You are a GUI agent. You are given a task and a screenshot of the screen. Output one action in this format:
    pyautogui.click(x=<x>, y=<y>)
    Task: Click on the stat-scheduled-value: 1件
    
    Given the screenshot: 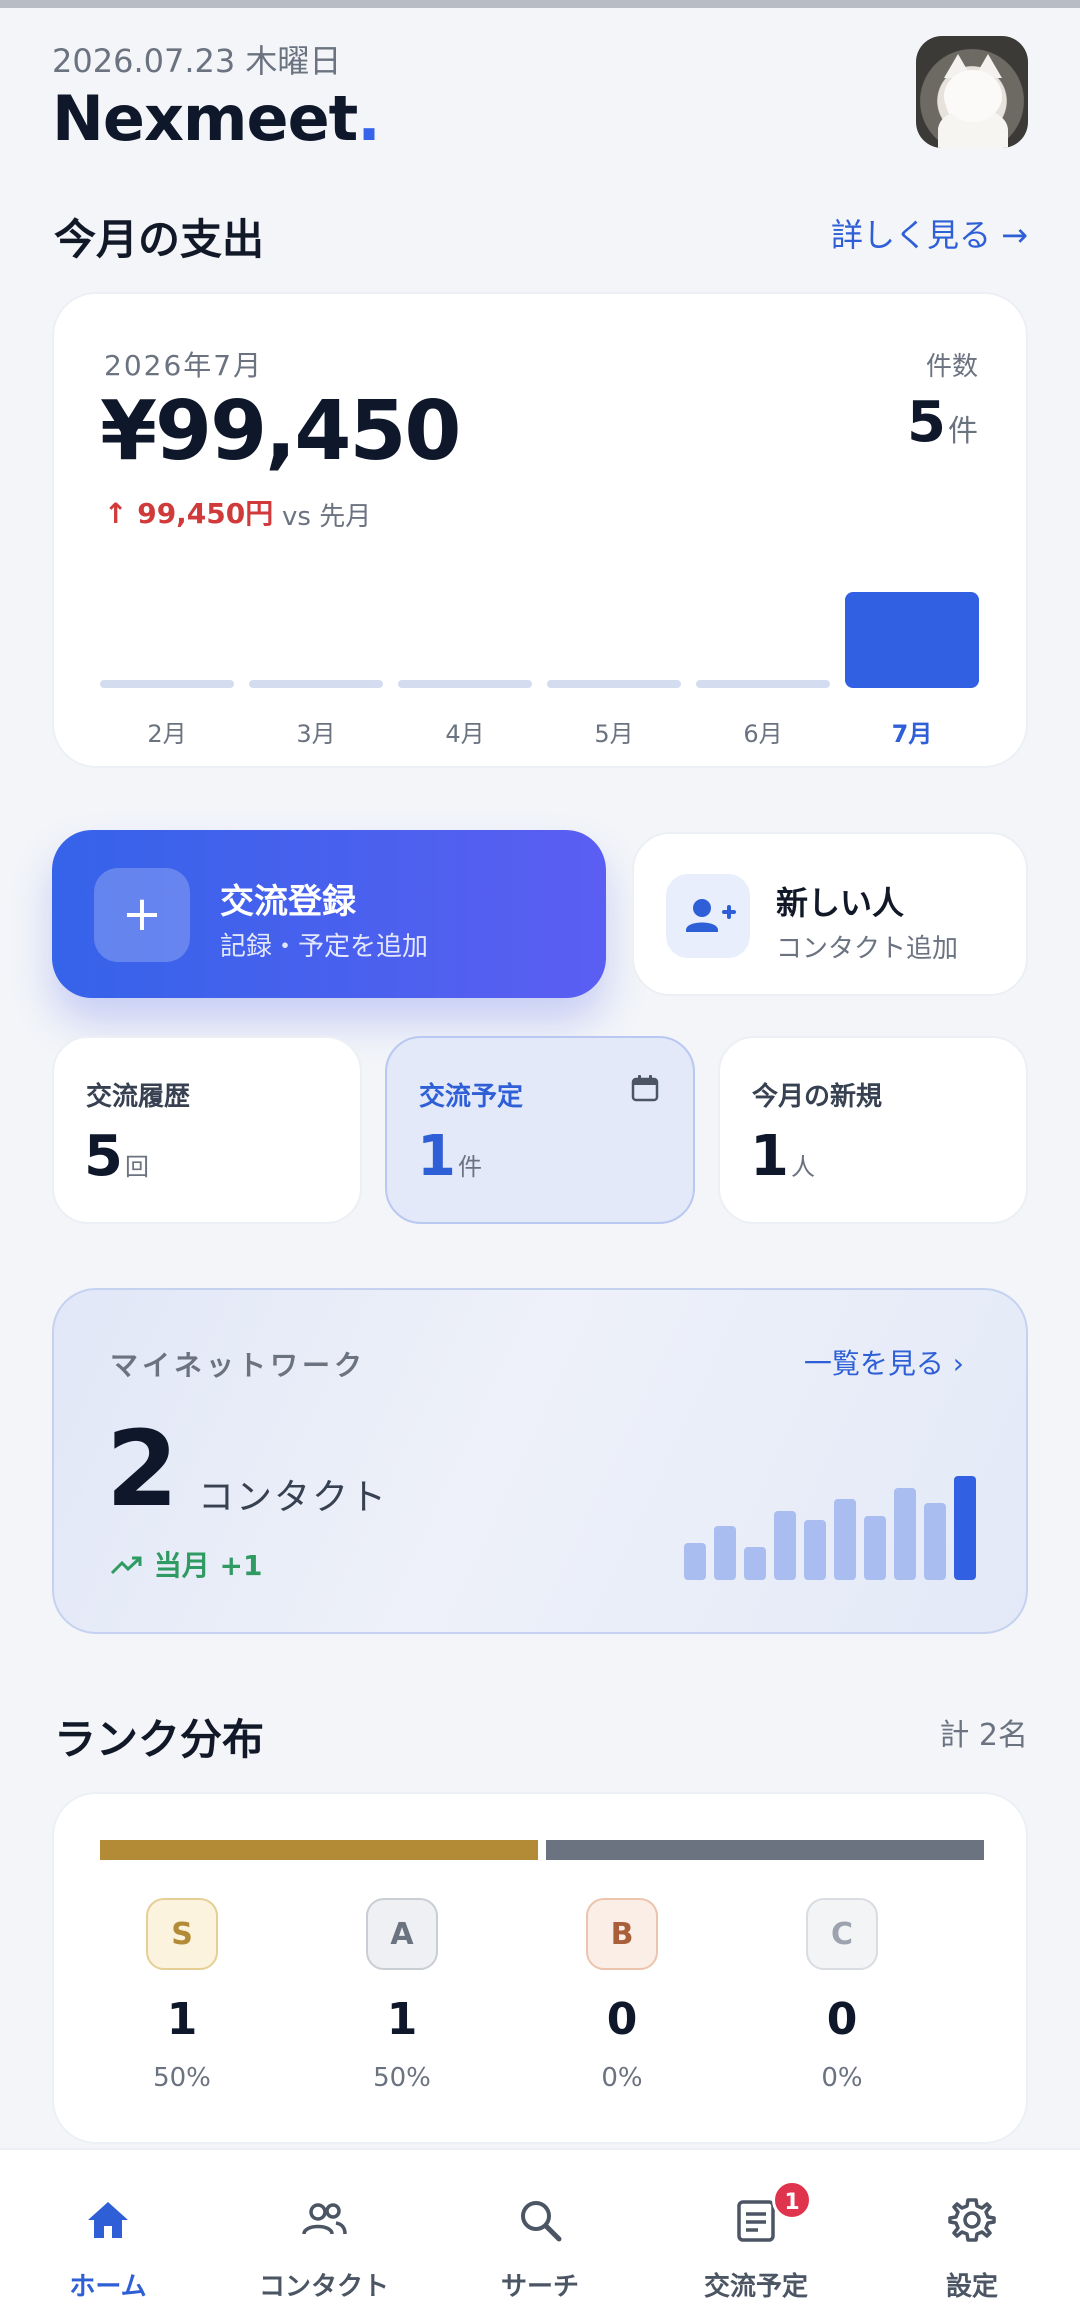 What is the action you would take?
    pyautogui.click(x=449, y=1156)
    